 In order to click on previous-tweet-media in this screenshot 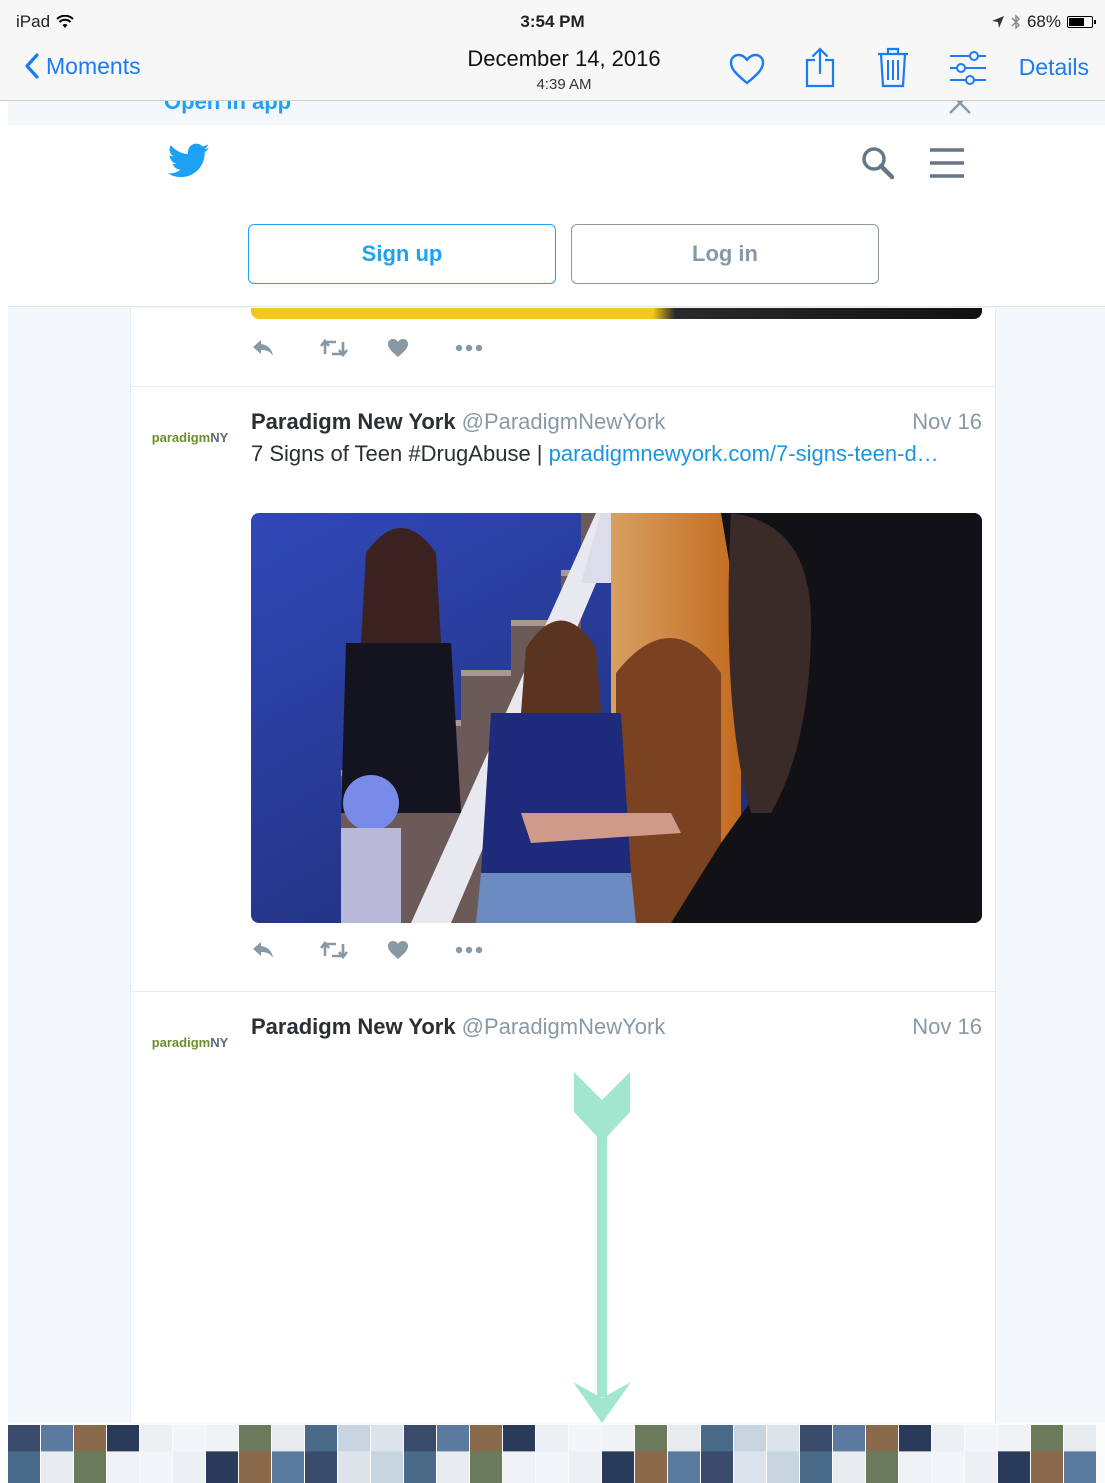, I will do `click(616, 313)`.